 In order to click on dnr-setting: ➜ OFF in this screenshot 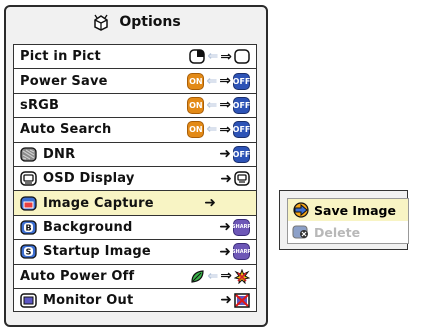, I will do `click(234, 154)`.